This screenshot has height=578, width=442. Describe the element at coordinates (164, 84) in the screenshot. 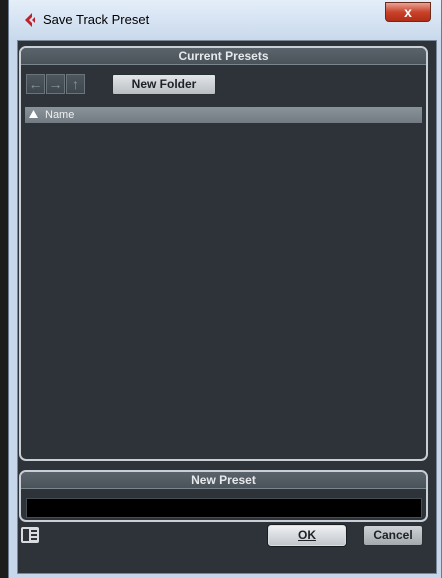

I see `new-folder-button: New Folder` at that location.